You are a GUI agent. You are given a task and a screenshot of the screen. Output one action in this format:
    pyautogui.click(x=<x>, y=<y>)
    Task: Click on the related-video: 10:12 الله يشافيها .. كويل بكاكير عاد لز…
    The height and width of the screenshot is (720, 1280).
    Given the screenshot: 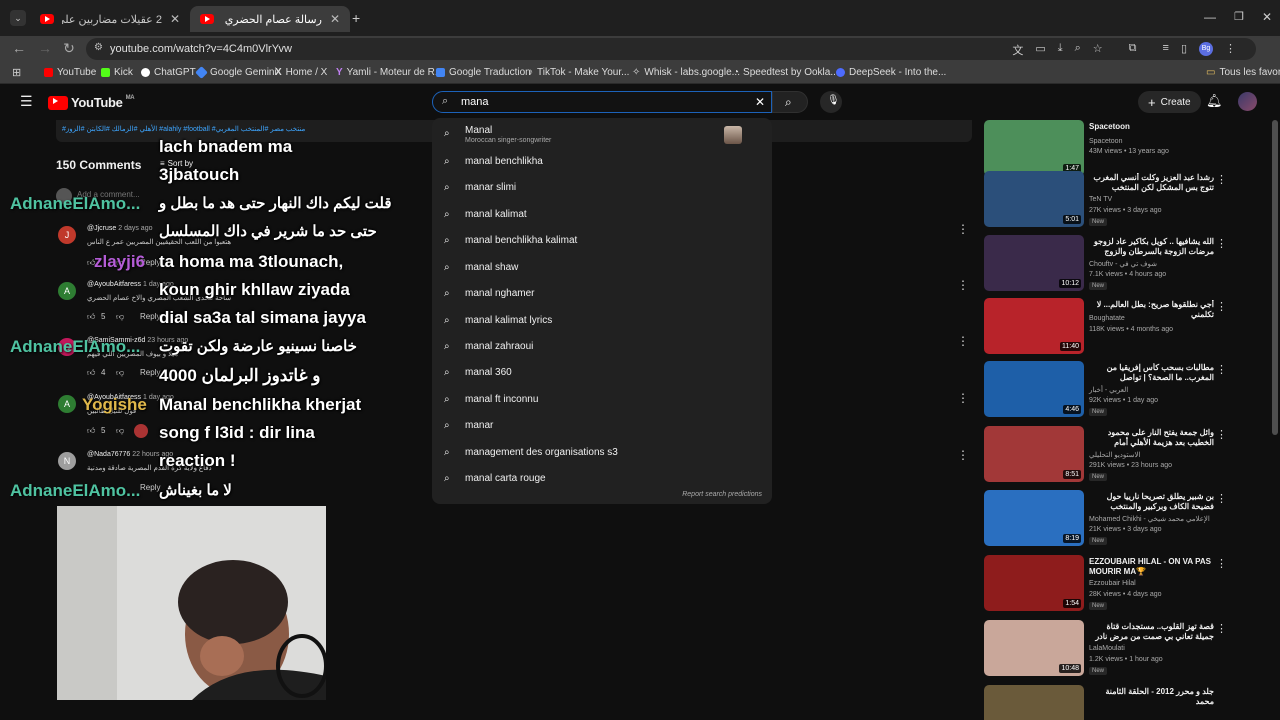 What is the action you would take?
    pyautogui.click(x=1130, y=265)
    